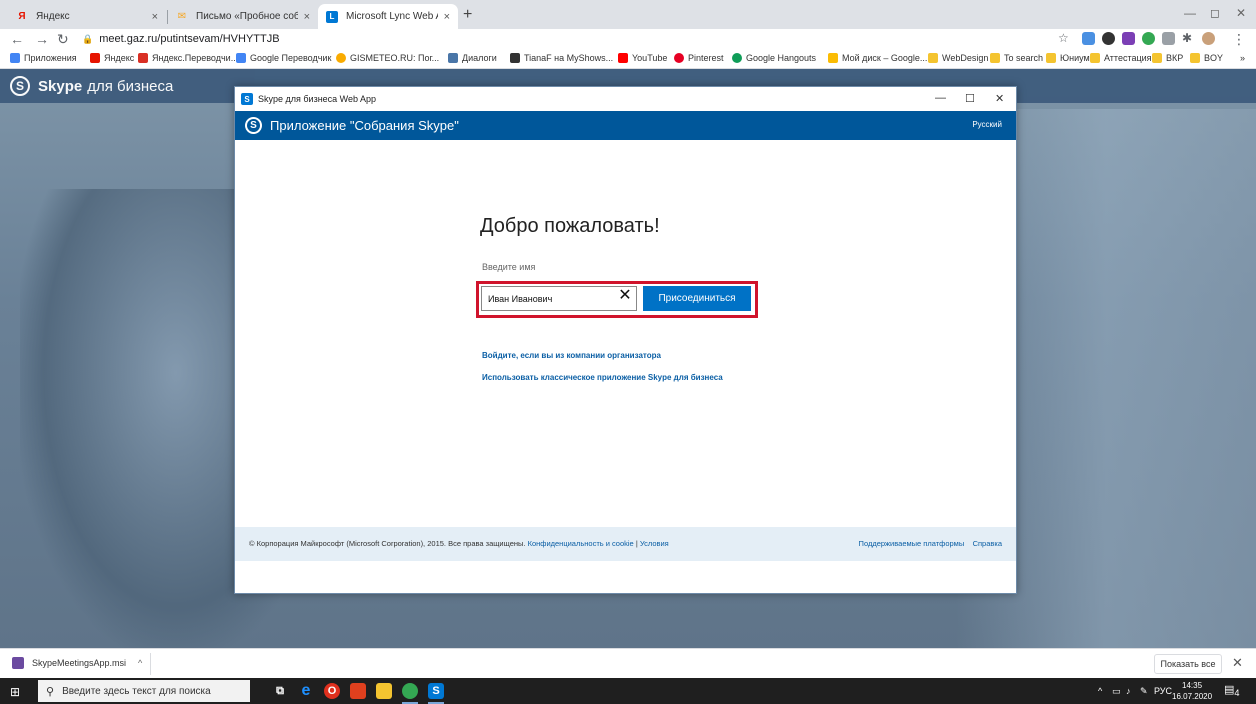  Describe the element at coordinates (15, 692) in the screenshot. I see `windows-start-icon: ⊞` at that location.